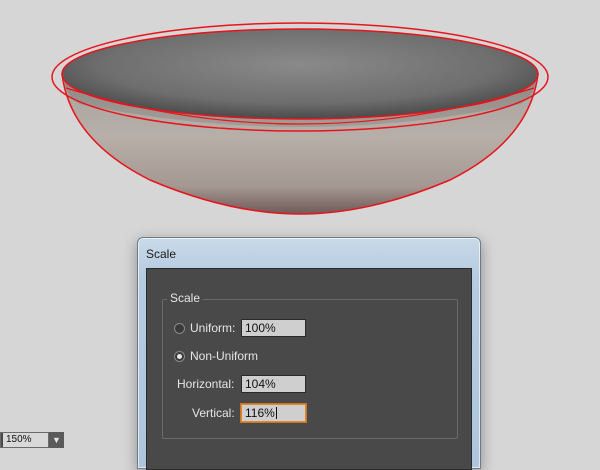  I want to click on uniform-input: 100%, so click(273, 328).